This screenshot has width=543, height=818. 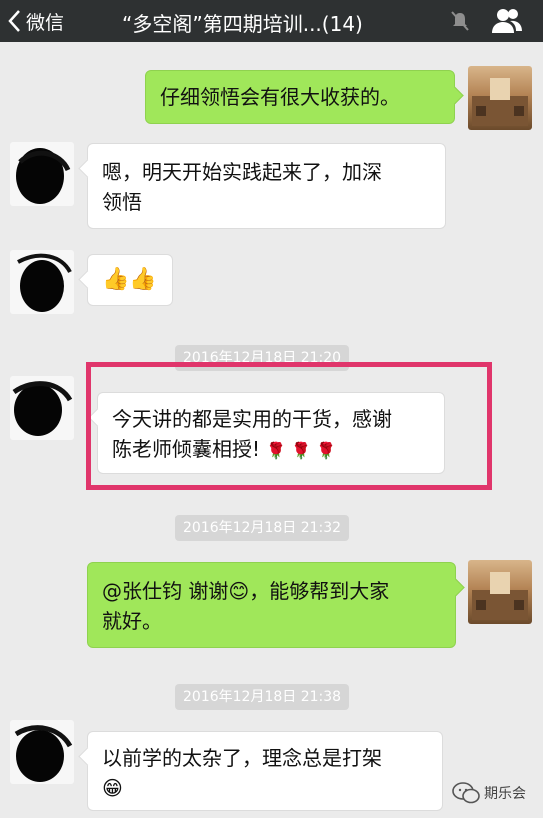 I want to click on watermark: 期乐会, so click(x=489, y=793).